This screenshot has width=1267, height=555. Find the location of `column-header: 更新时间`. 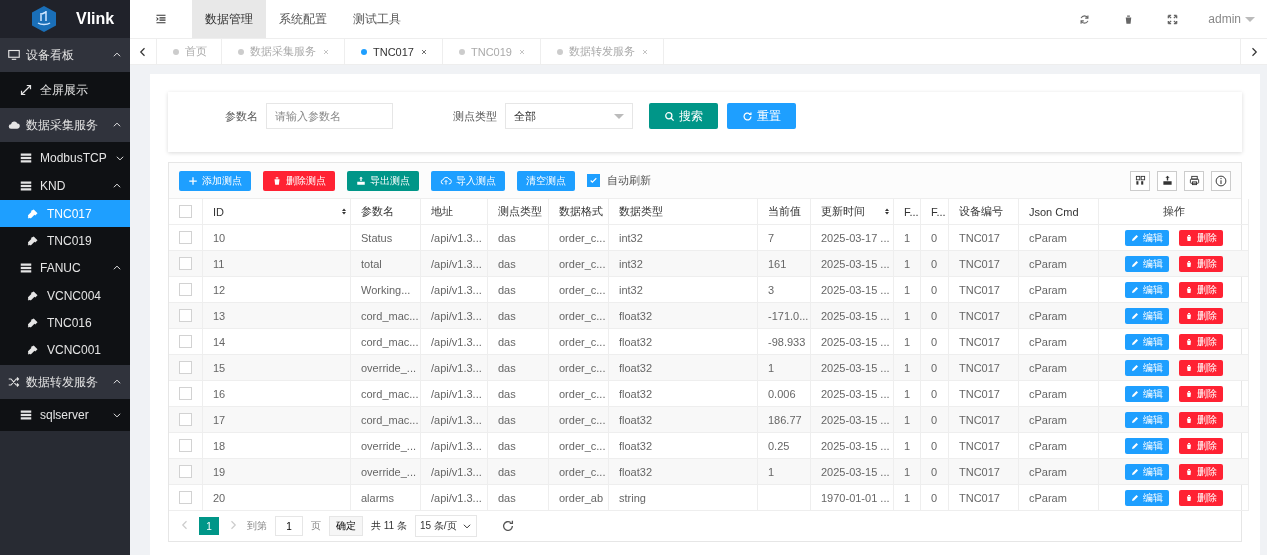

column-header: 更新时间 is located at coordinates (852, 212).